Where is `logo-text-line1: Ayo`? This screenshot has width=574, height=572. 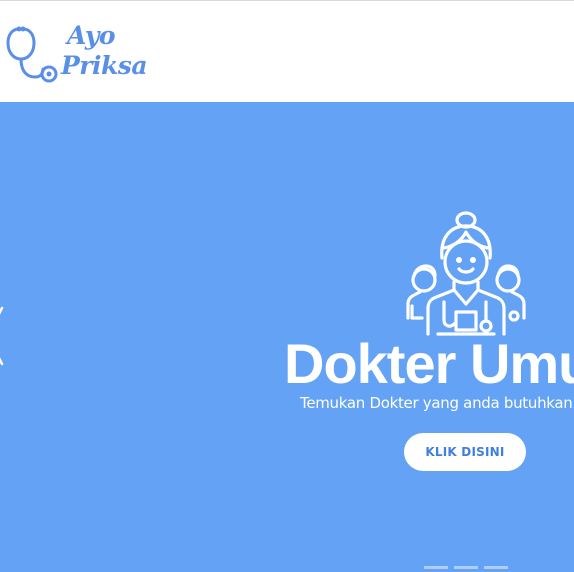
logo-text-line1: Ayo is located at coordinates (91, 35).